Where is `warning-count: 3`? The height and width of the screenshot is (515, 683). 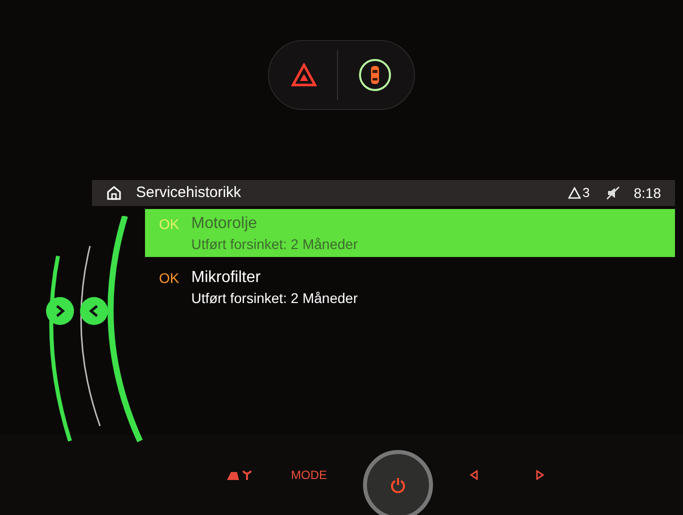 warning-count: 3 is located at coordinates (586, 193).